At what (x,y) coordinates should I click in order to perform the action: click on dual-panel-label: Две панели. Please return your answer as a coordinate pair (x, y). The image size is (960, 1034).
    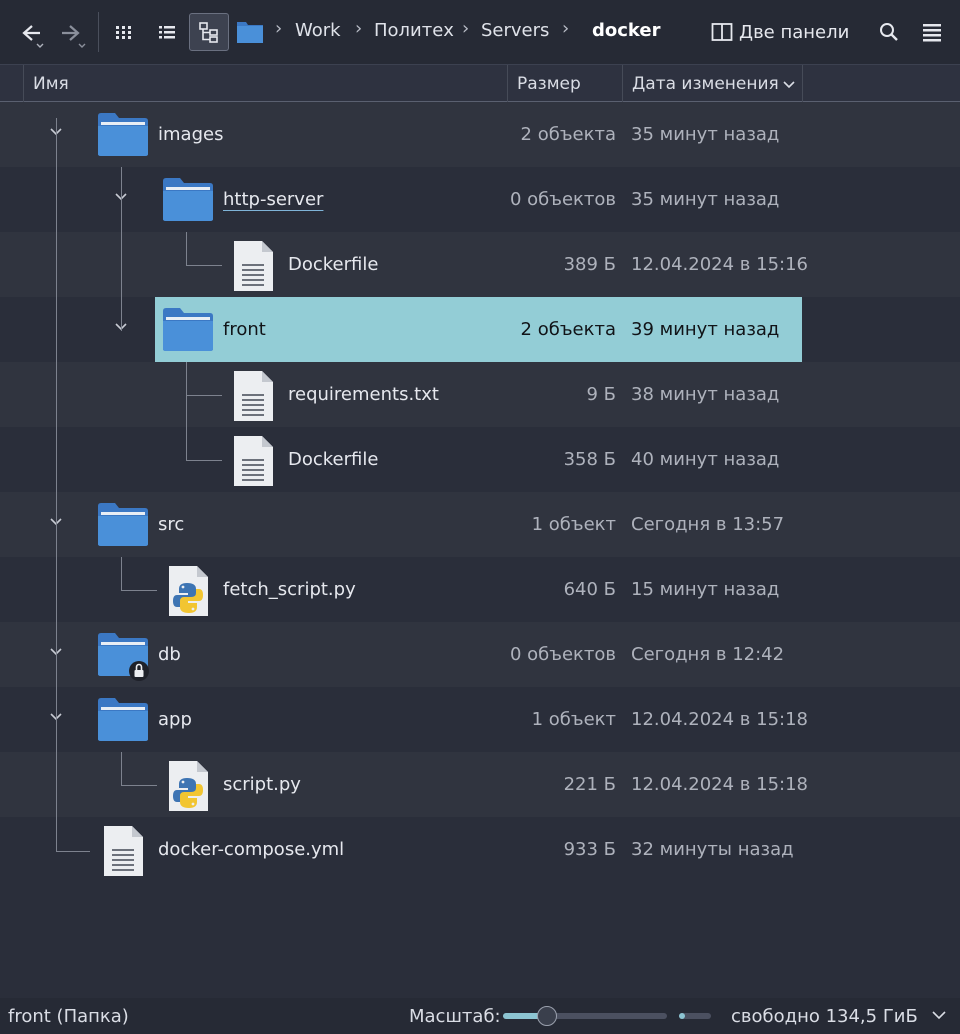
    Looking at the image, I should click on (794, 32).